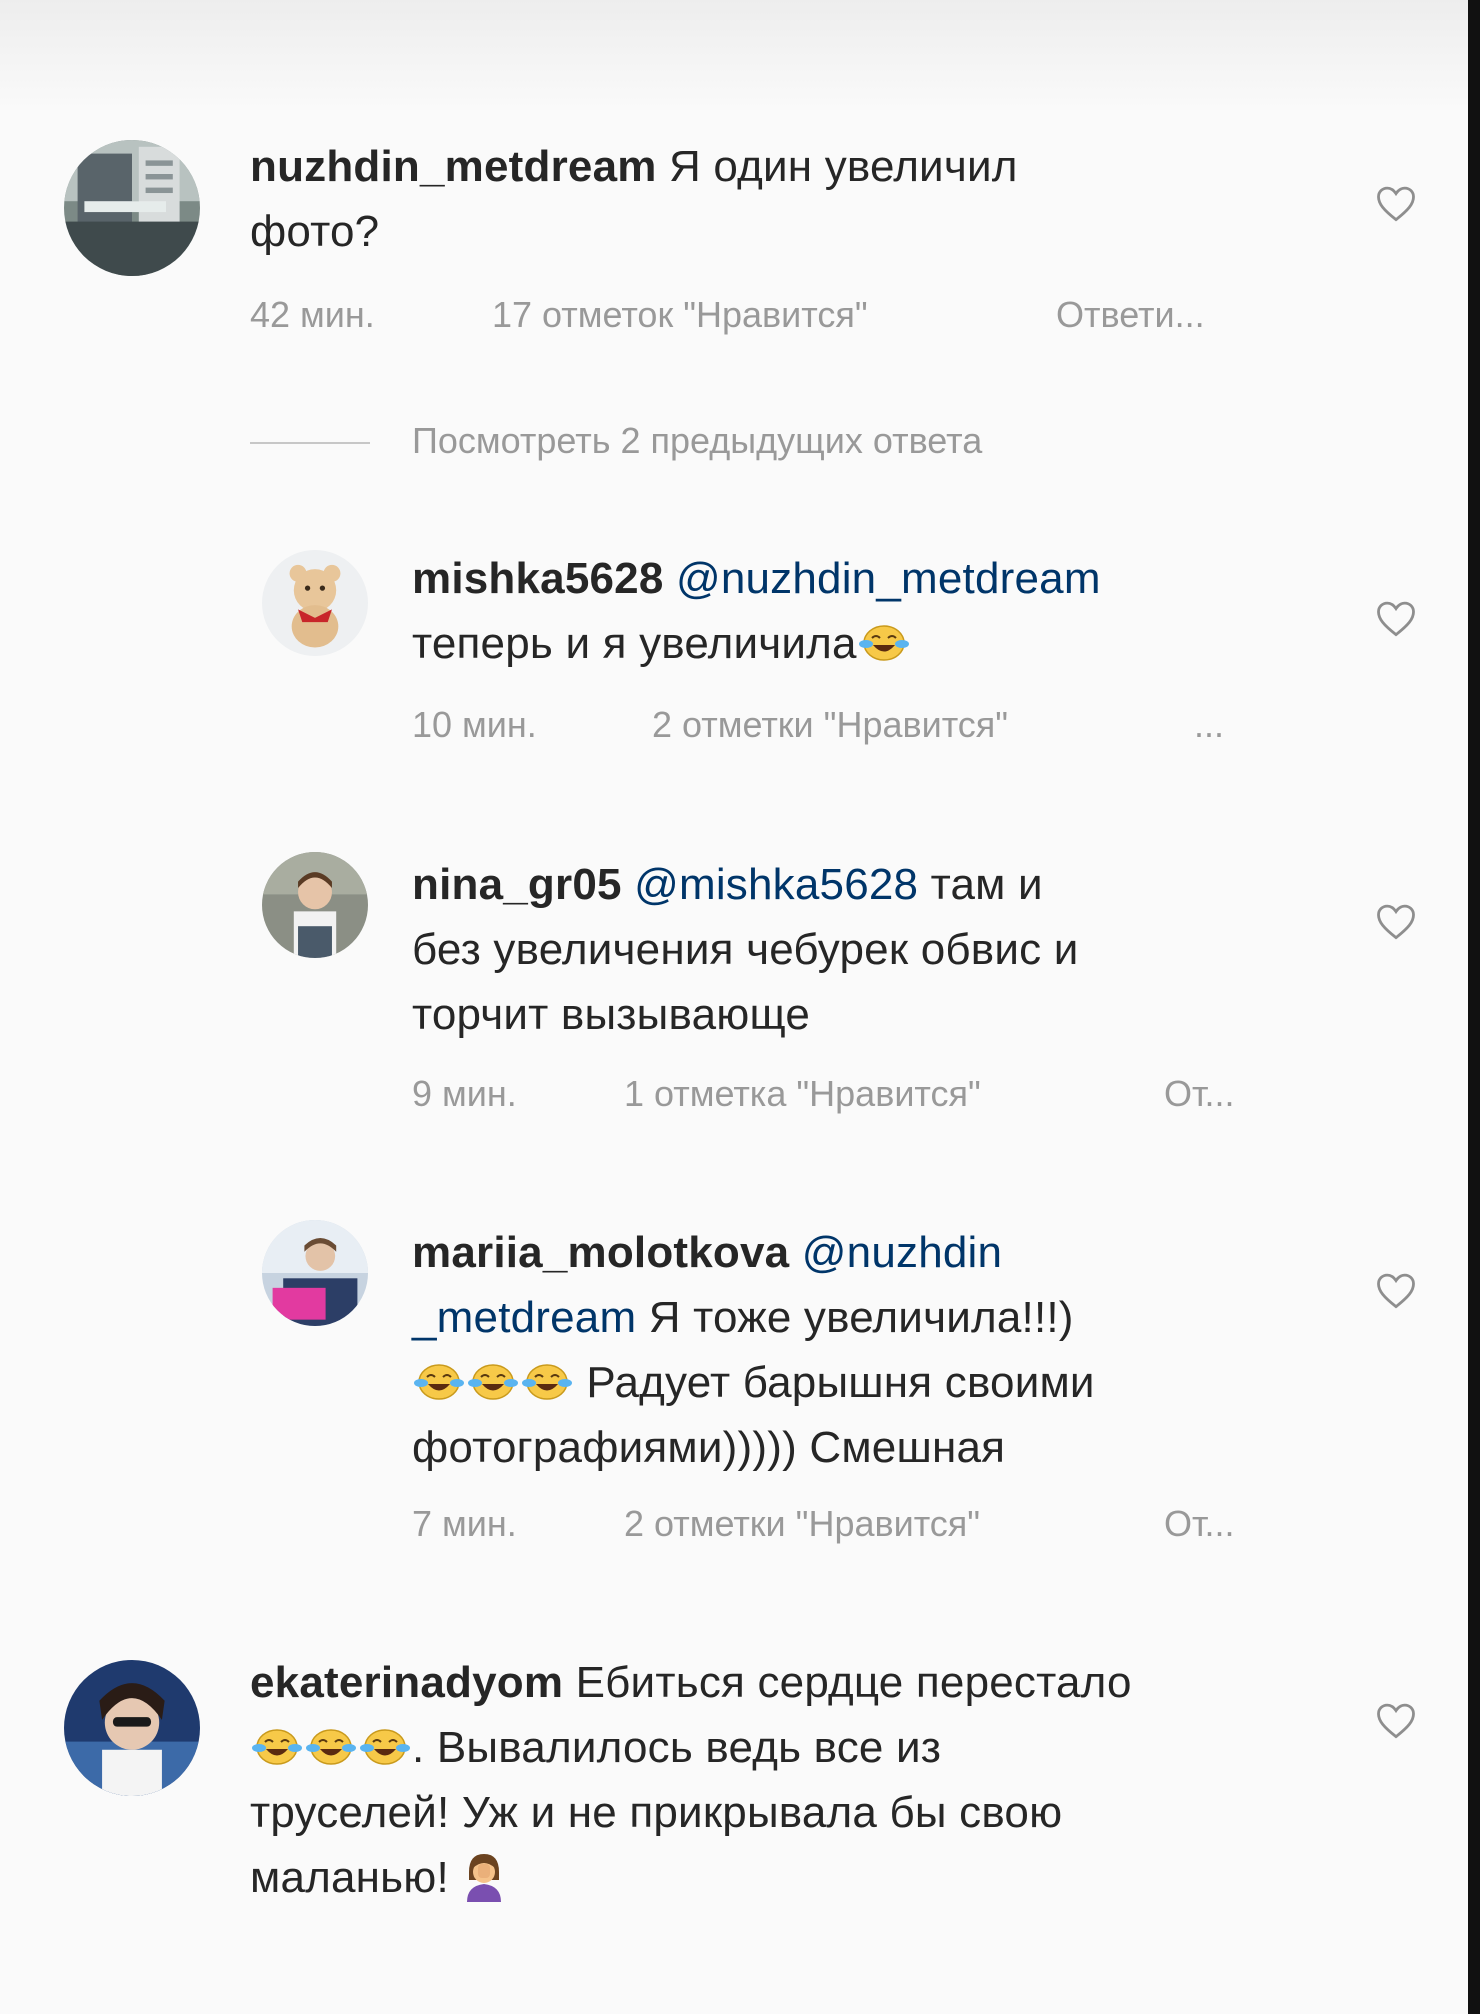 The image size is (1480, 2014). What do you see at coordinates (611, 1014) in the screenshot?
I see `comment-text: торчит вызывающе` at bounding box center [611, 1014].